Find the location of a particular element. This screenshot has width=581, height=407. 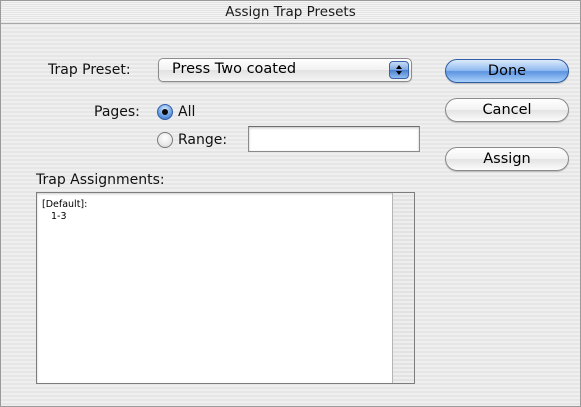

window-title: Assign Trap Presets is located at coordinates (290, 12).